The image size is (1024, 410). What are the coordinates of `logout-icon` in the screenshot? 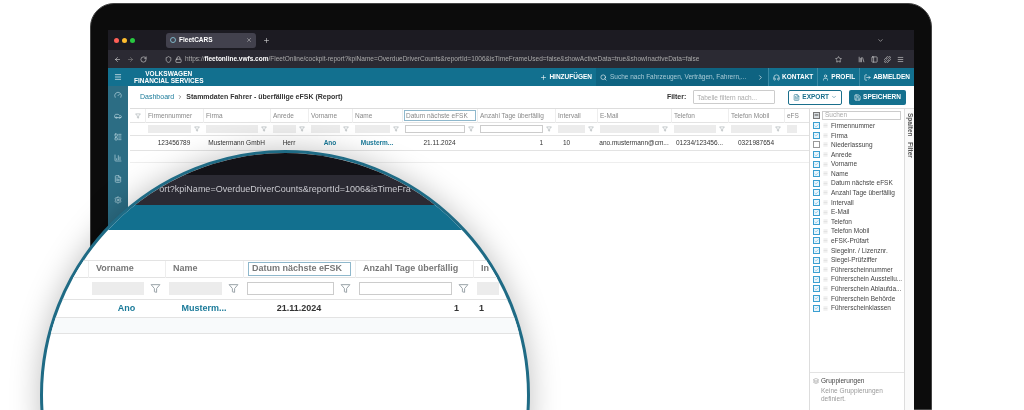 It's located at (868, 77).